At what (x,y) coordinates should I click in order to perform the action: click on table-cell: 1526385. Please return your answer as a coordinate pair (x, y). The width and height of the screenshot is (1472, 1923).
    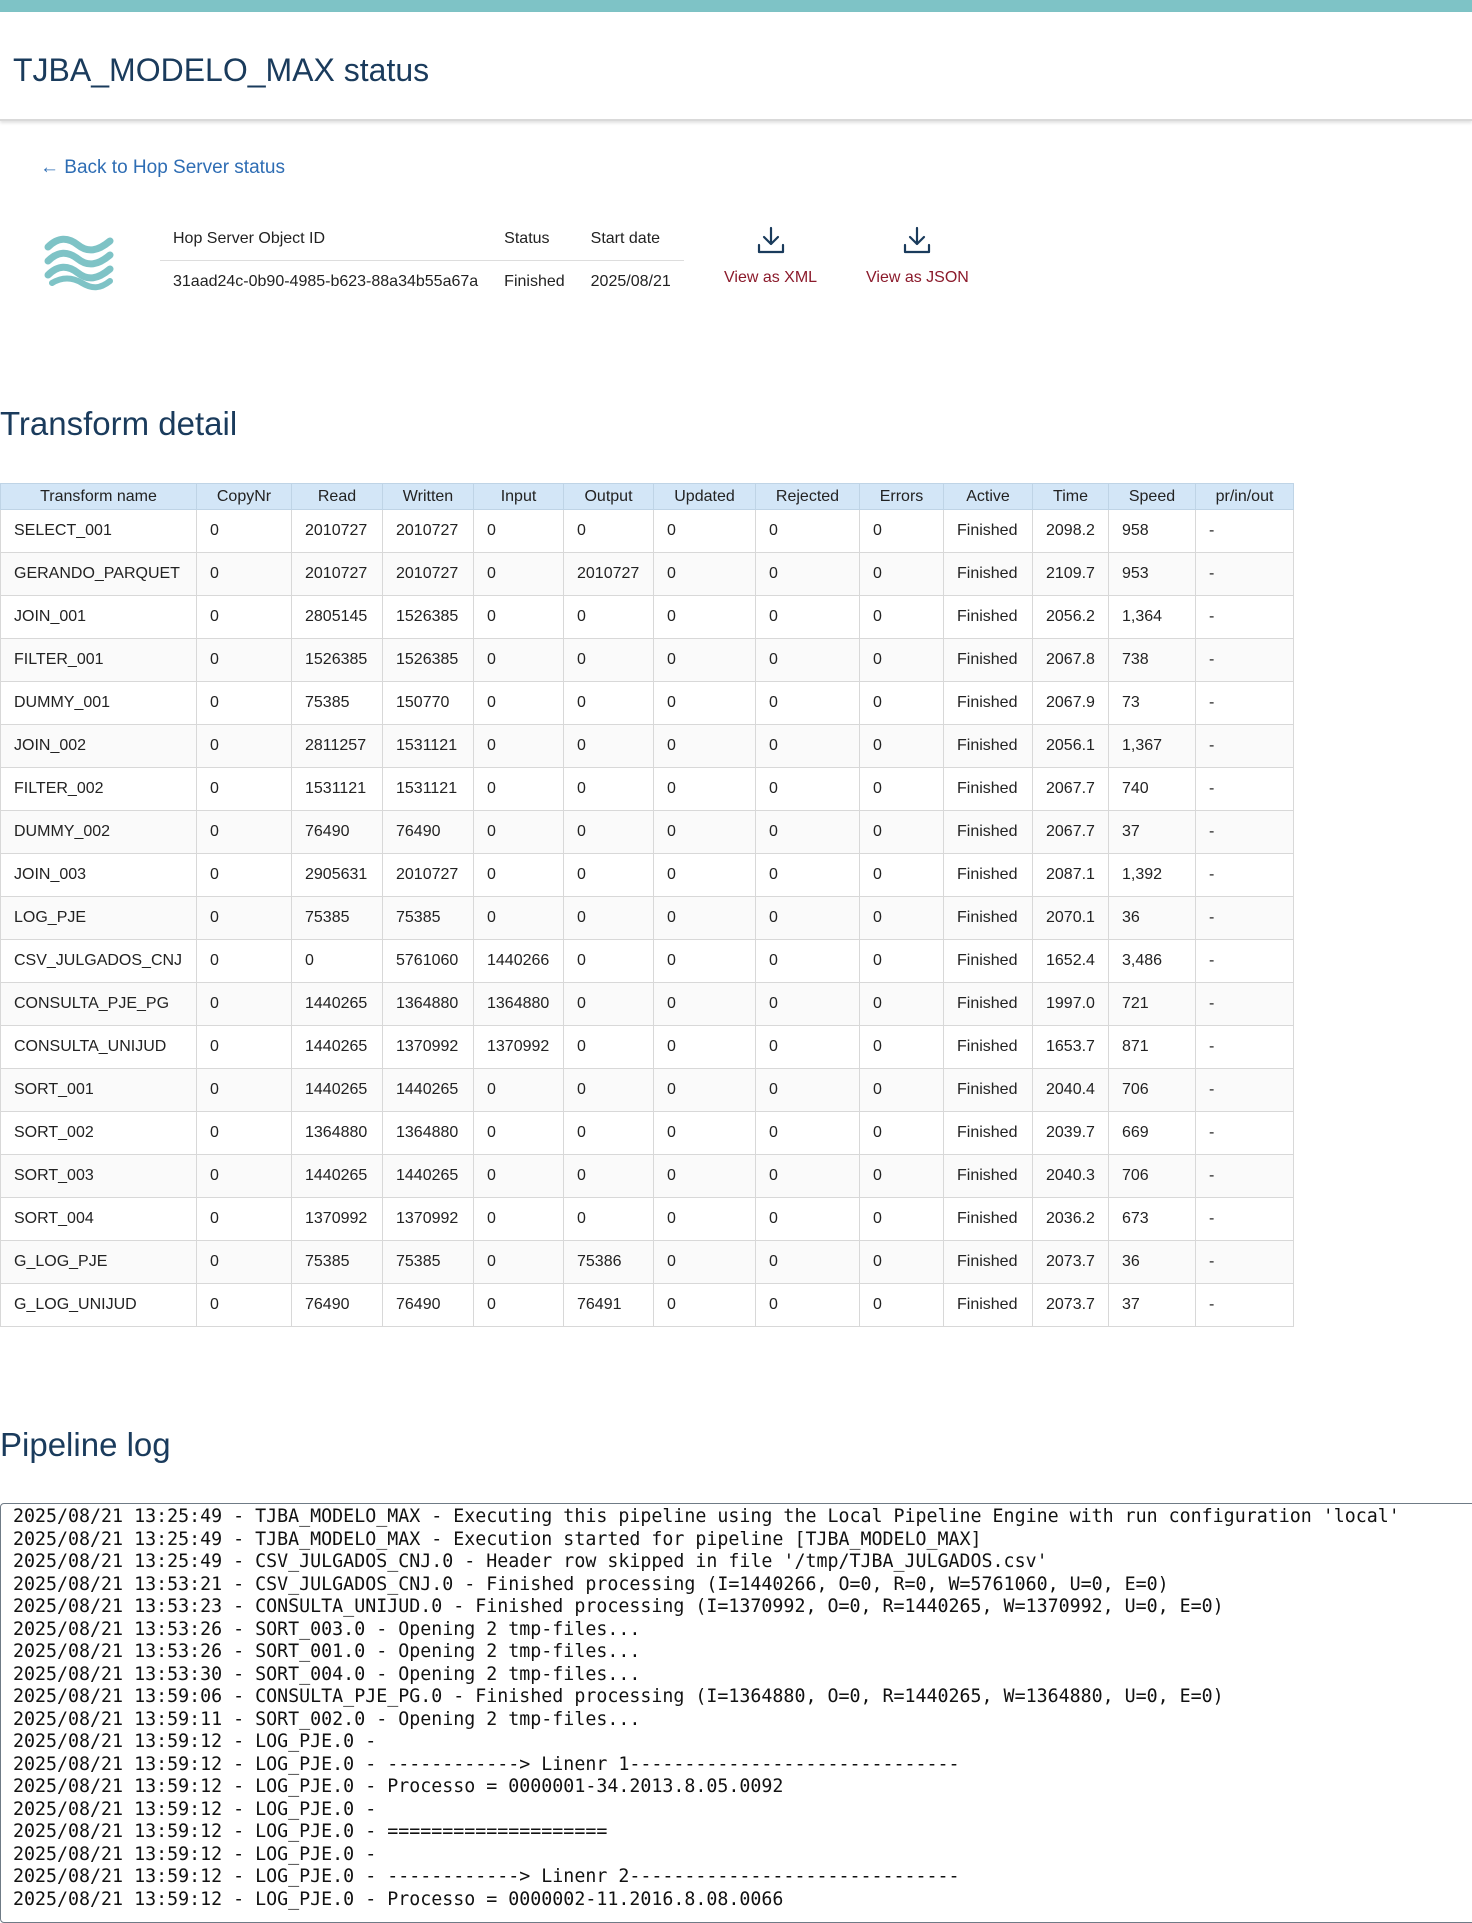
    Looking at the image, I should click on (337, 660).